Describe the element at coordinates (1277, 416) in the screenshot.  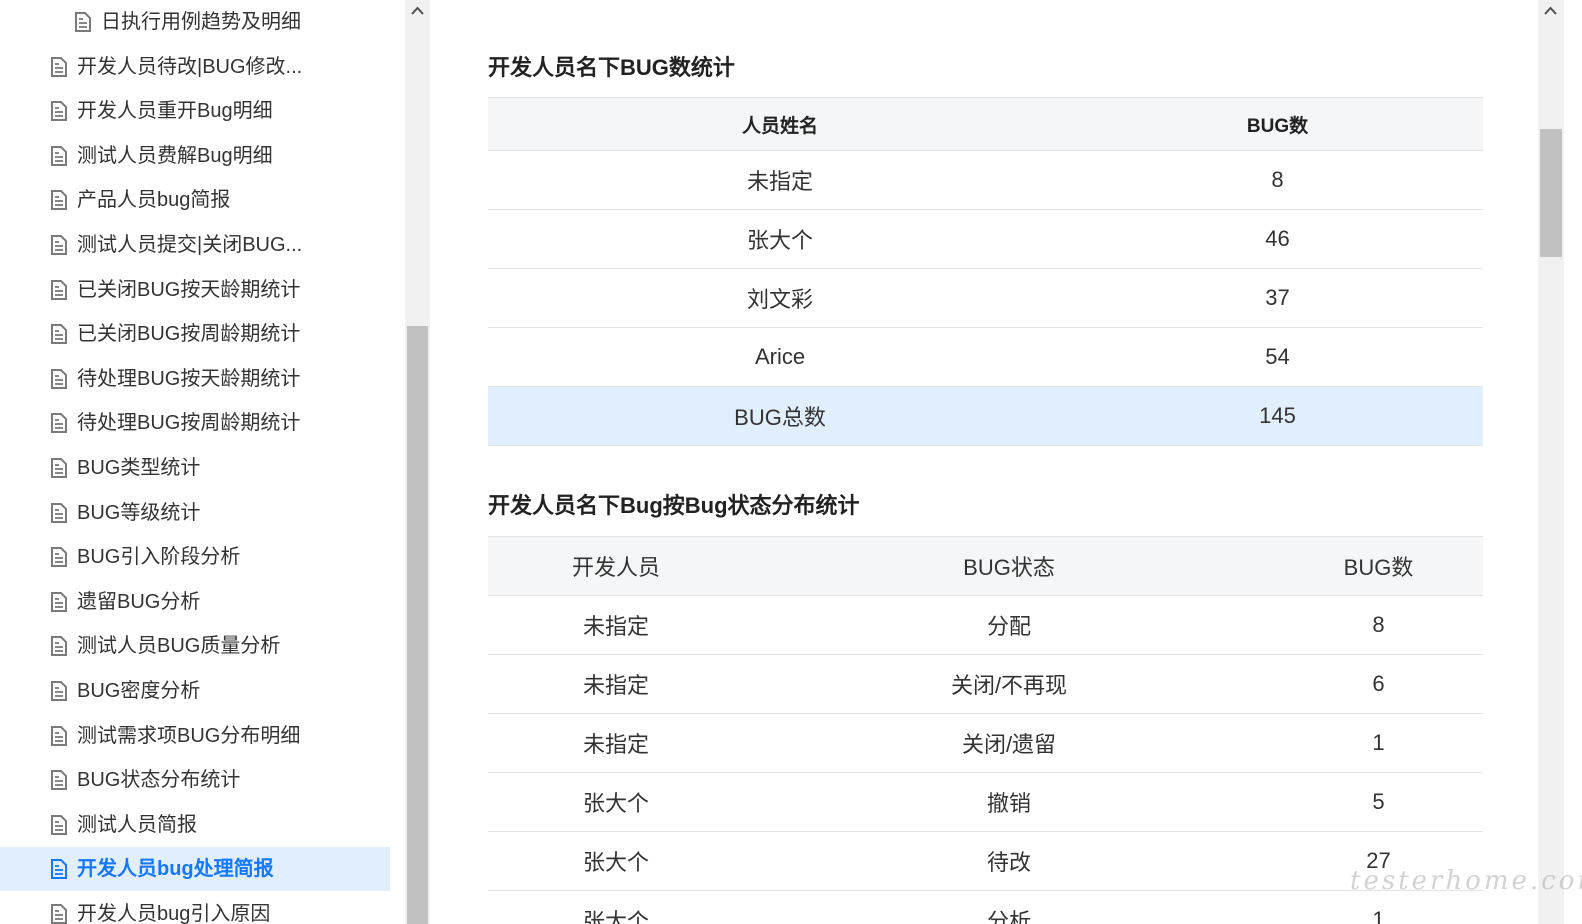
I see `cell-total-value: 145` at that location.